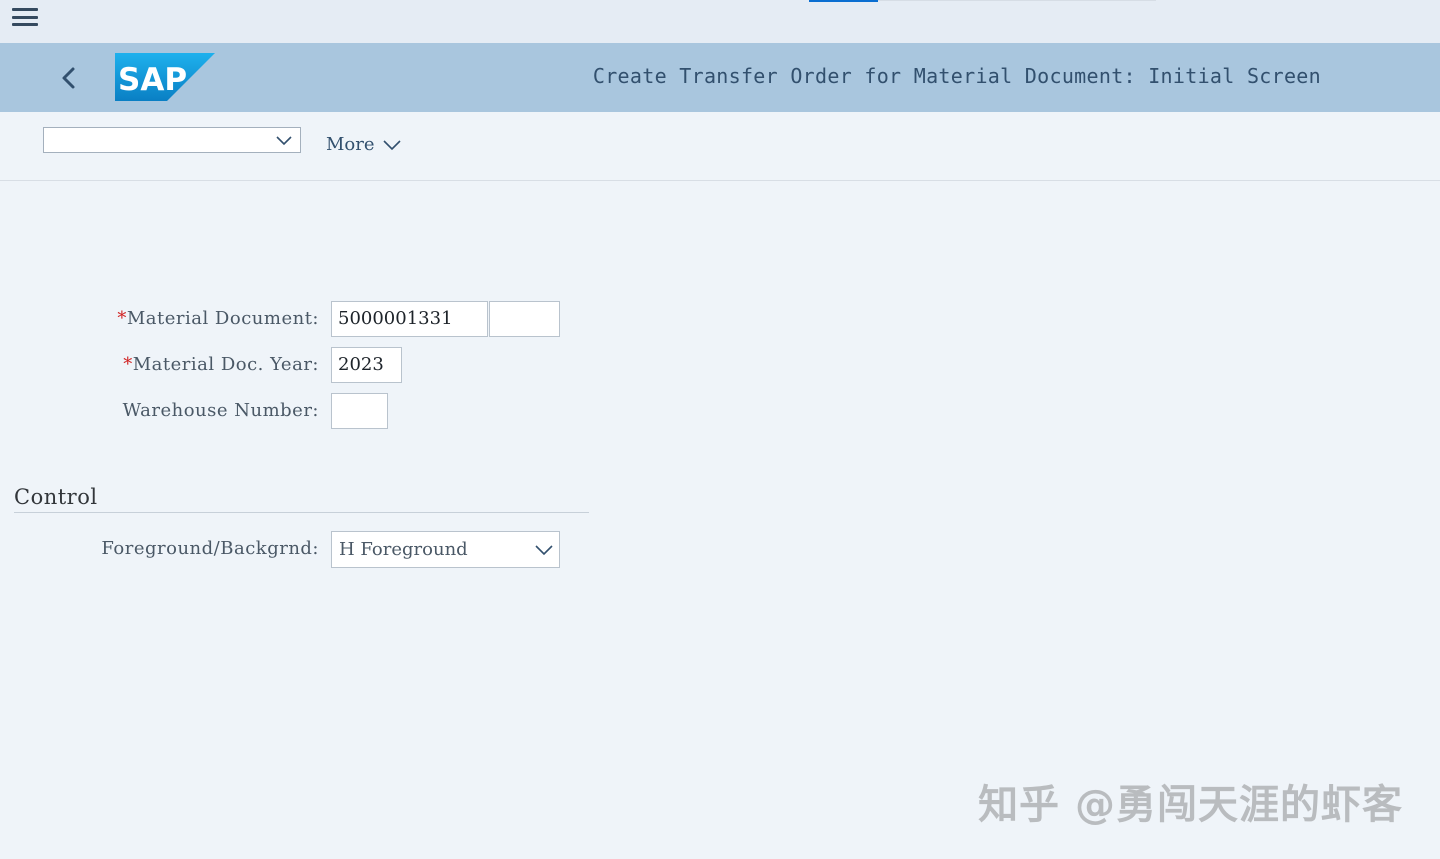  I want to click on more-label: More, so click(350, 144).